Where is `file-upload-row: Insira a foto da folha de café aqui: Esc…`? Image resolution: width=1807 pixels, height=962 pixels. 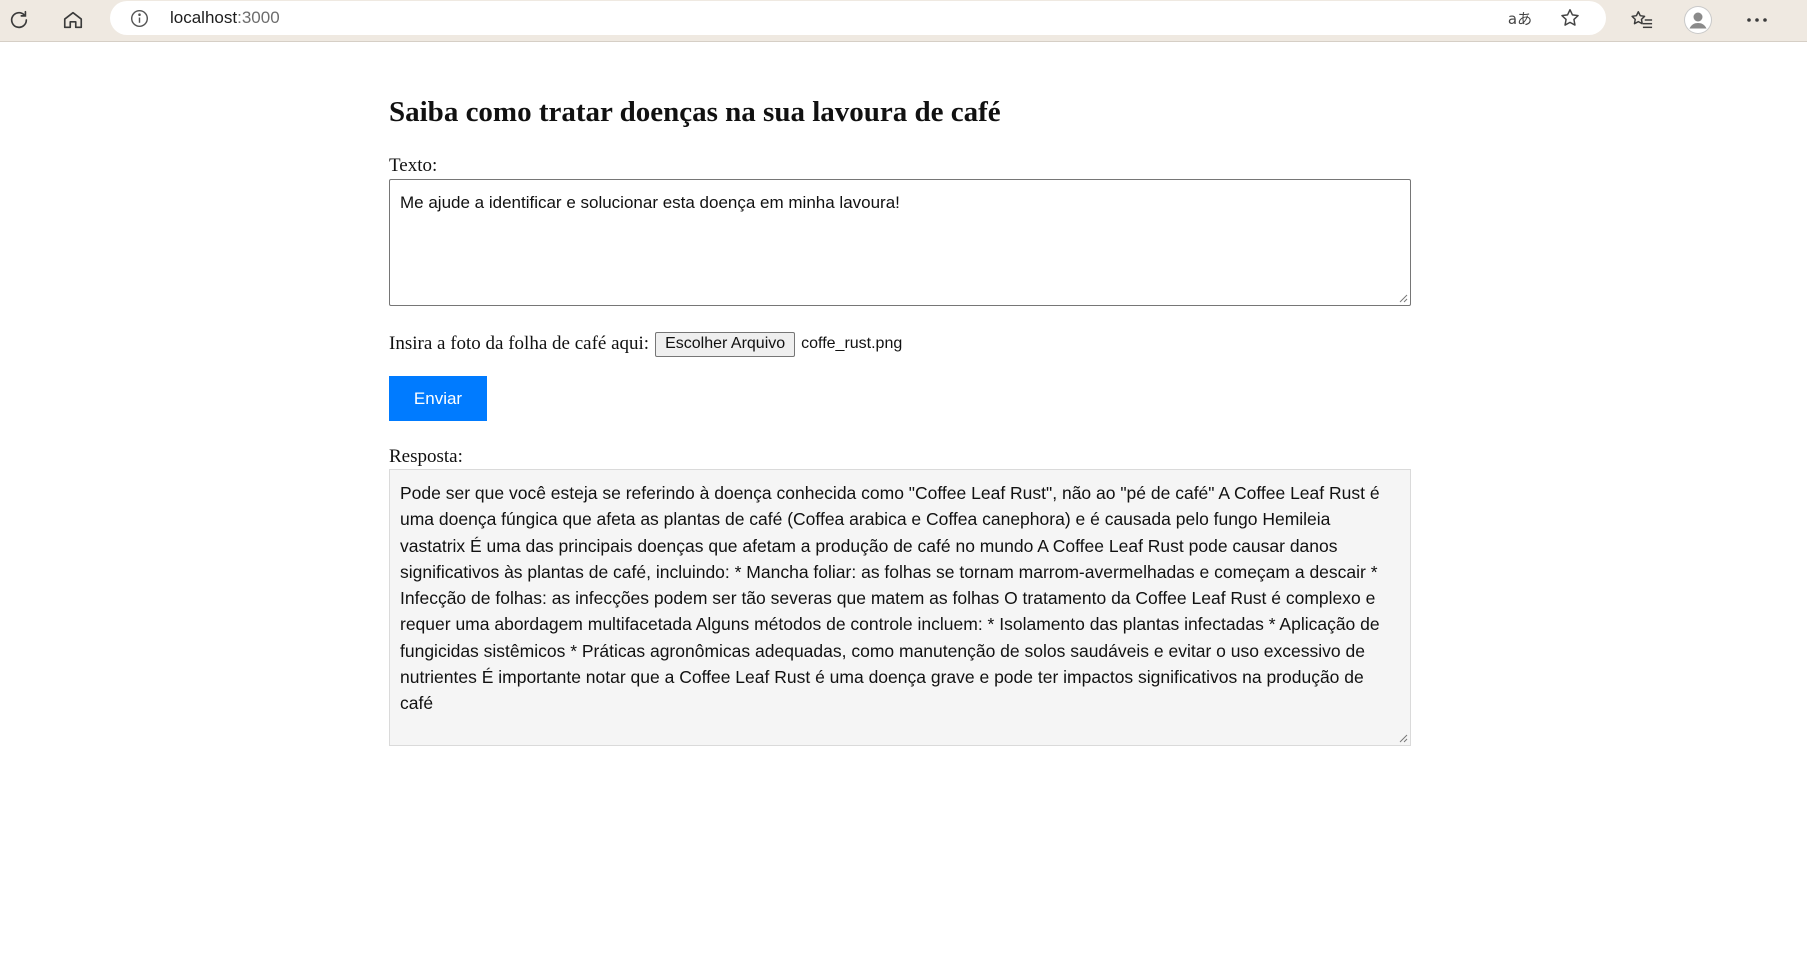 file-upload-row: Insira a foto da folha de café aqui: Esc… is located at coordinates (645, 344).